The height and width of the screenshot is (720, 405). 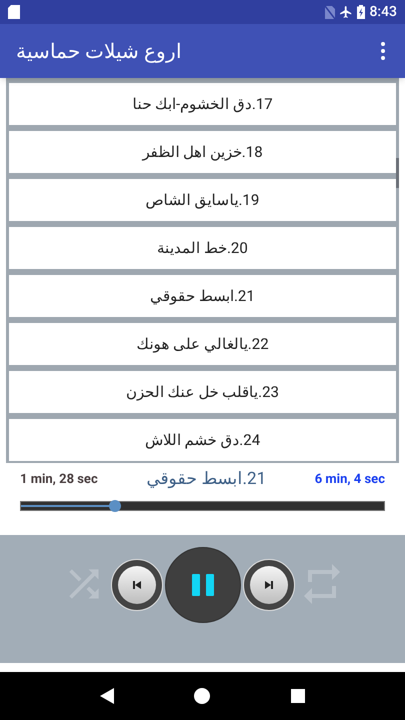 I want to click on track-item: 21.ابسط حقوقي, so click(x=202, y=296).